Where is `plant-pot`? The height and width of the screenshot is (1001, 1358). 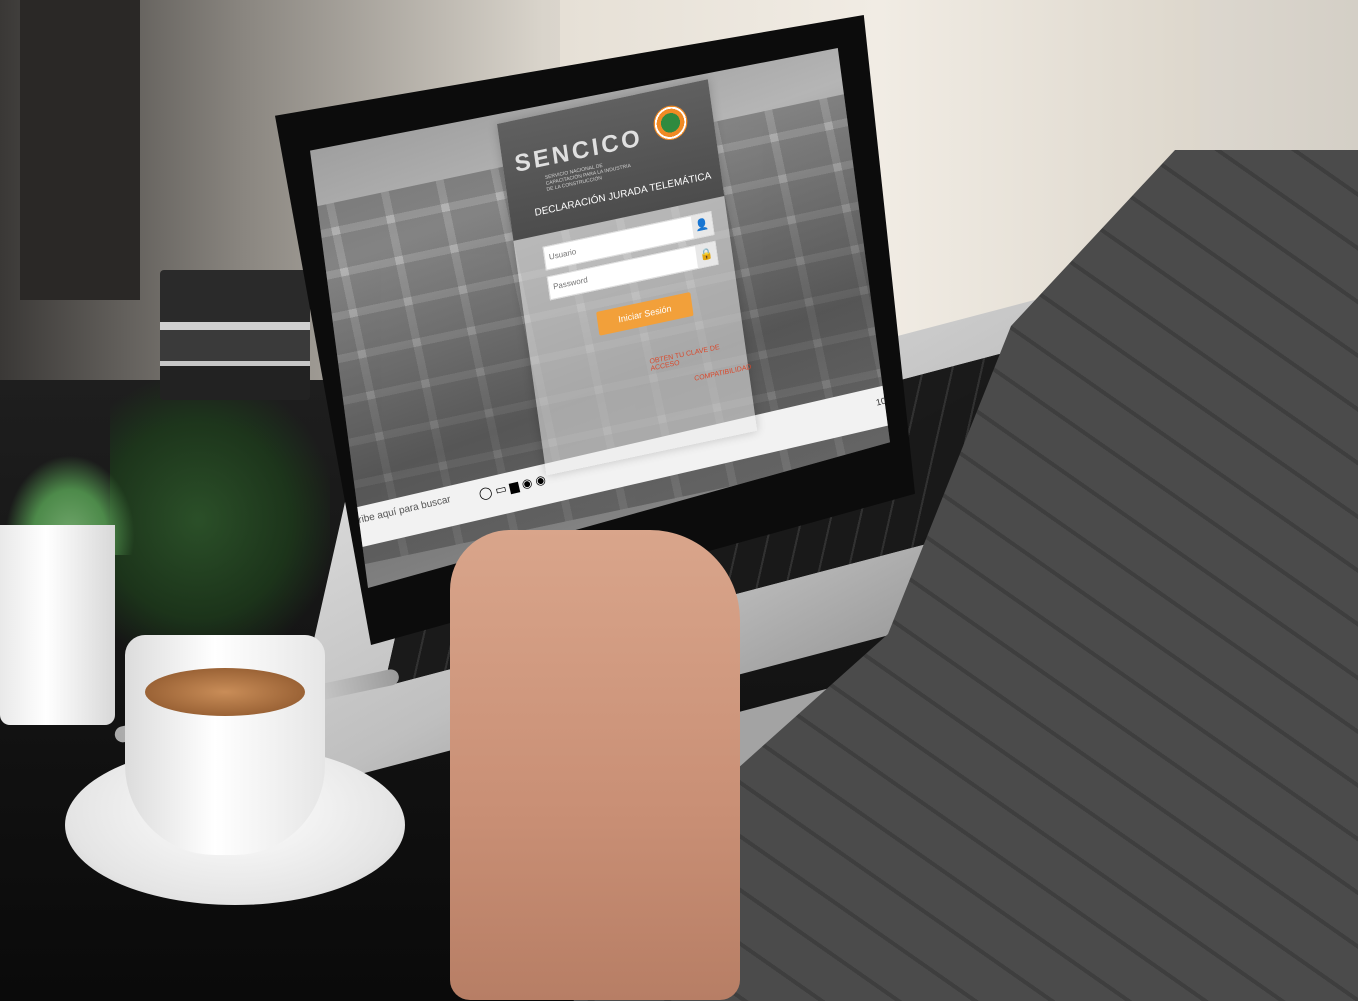
plant-pot is located at coordinates (57, 625).